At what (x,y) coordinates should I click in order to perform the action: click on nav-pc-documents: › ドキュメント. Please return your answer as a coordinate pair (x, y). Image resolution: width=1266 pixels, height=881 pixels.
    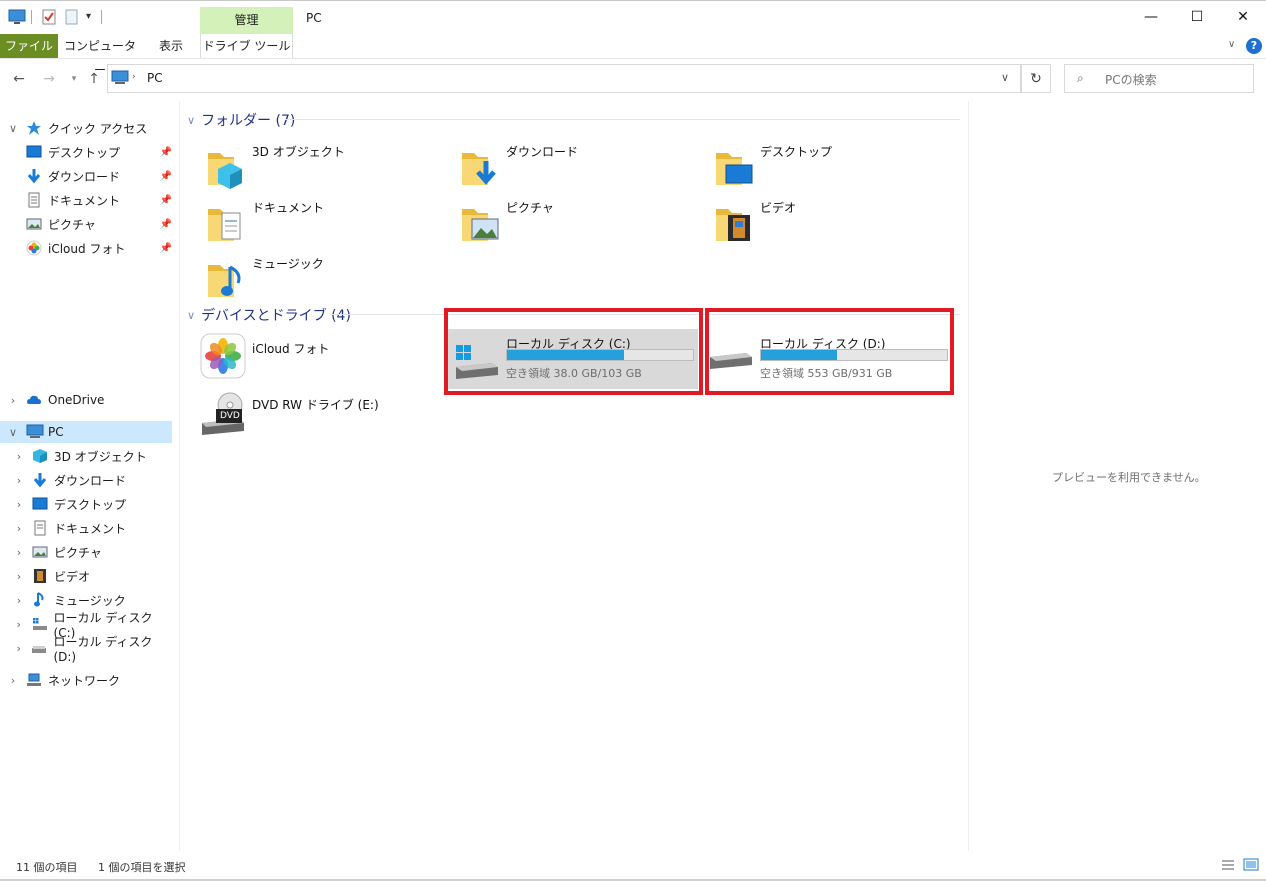
    Looking at the image, I should click on (86, 528).